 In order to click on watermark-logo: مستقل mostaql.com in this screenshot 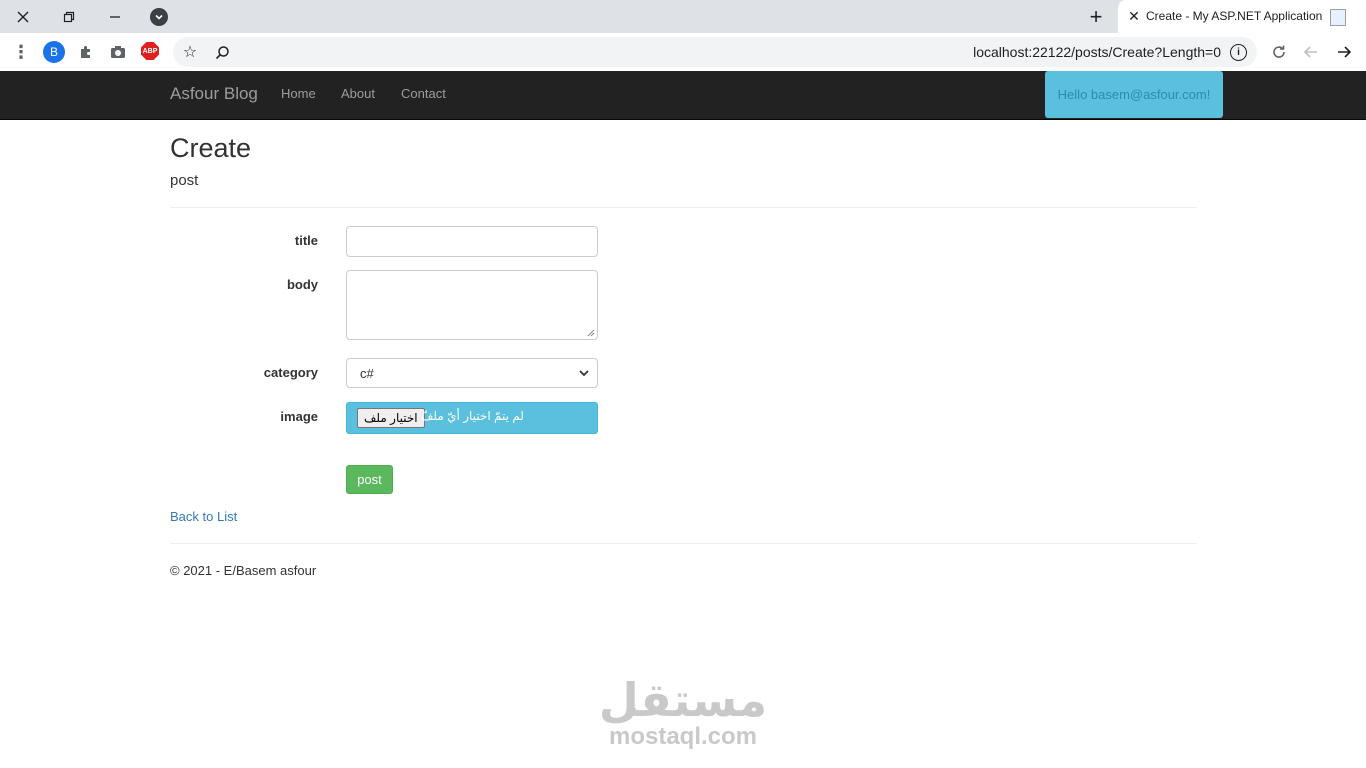, I will do `click(683, 713)`.